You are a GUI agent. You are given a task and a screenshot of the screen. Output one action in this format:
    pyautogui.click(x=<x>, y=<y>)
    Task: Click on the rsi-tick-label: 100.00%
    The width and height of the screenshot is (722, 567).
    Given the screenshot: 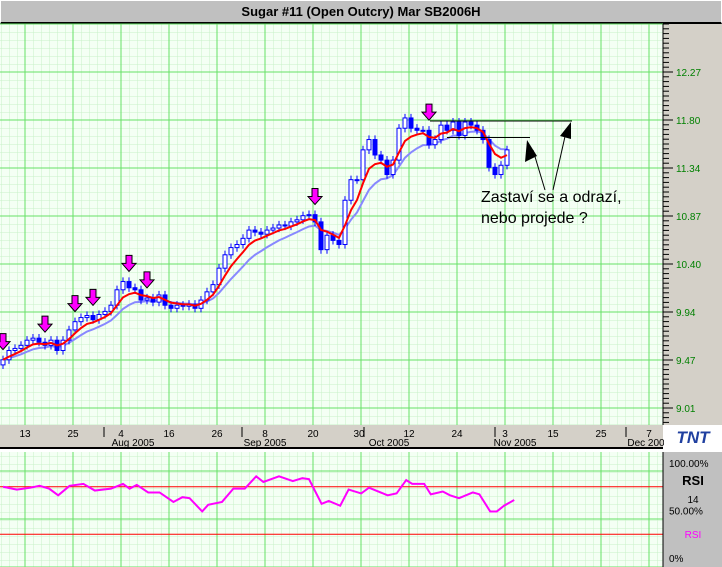 What is the action you would take?
    pyautogui.click(x=689, y=464)
    